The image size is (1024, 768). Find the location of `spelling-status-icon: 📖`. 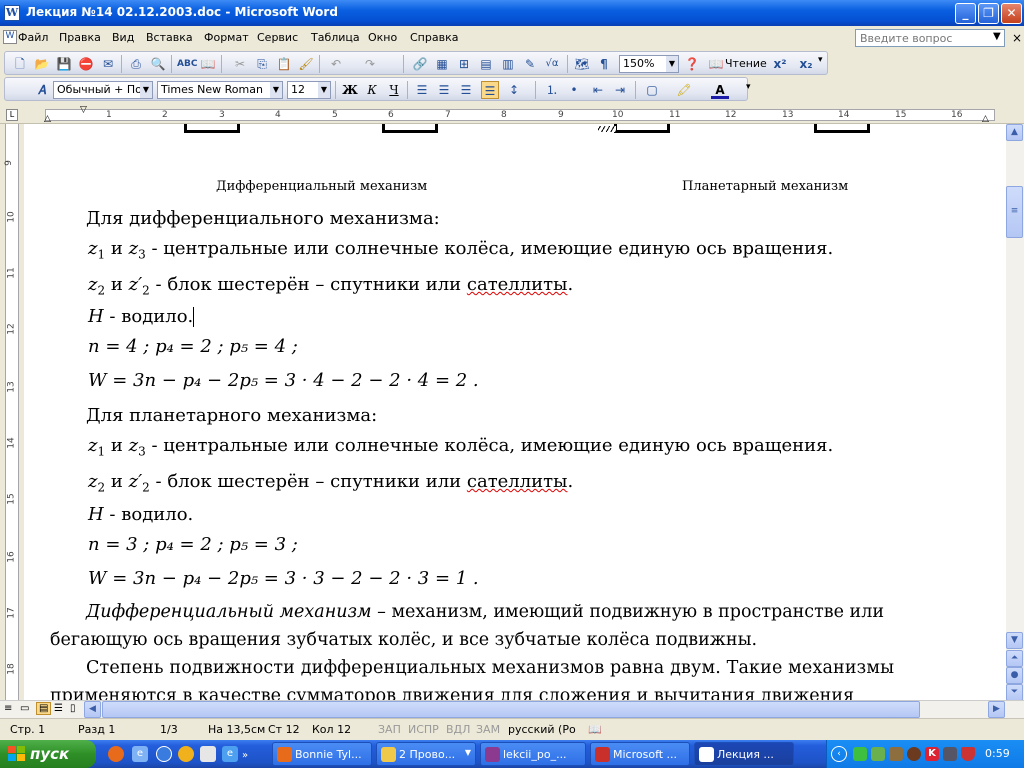

spelling-status-icon: 📖 is located at coordinates (595, 729).